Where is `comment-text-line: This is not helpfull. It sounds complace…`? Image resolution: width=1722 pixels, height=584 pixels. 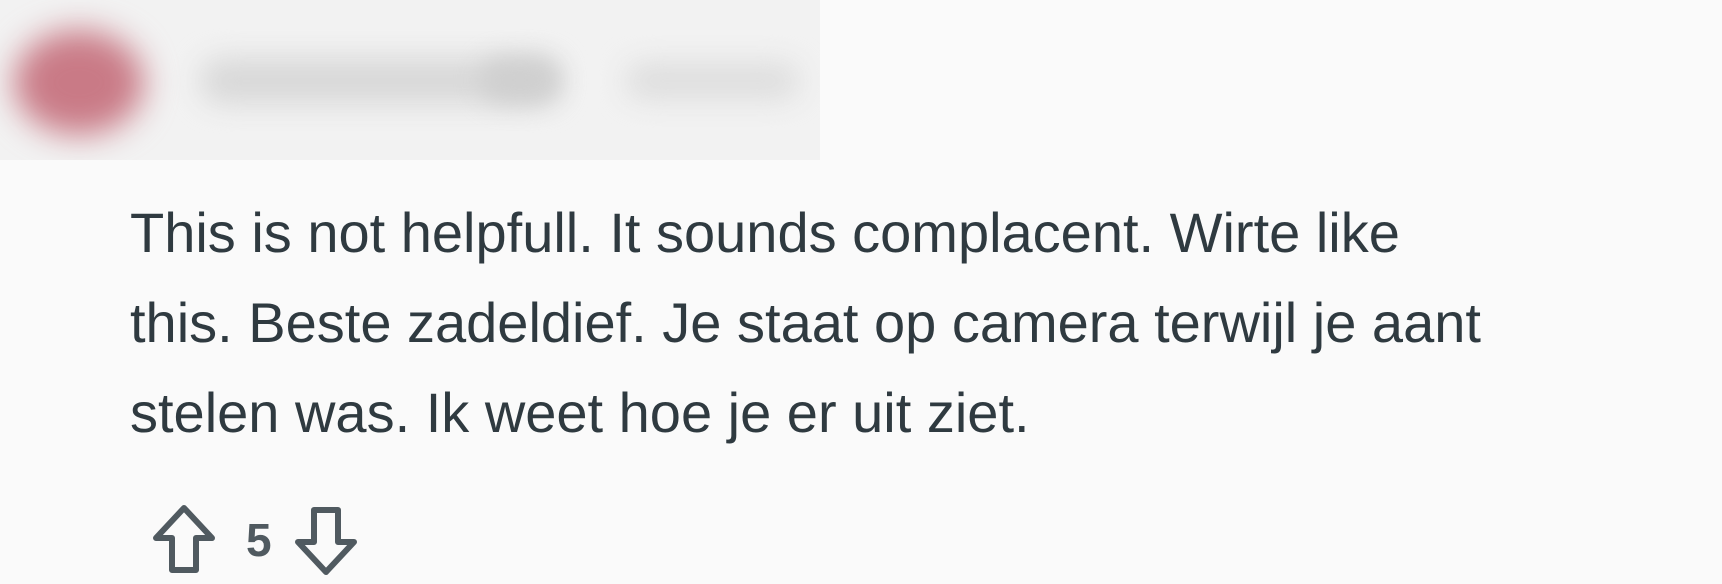
comment-text-line: This is not helpfull. It sounds complace… is located at coordinates (765, 232).